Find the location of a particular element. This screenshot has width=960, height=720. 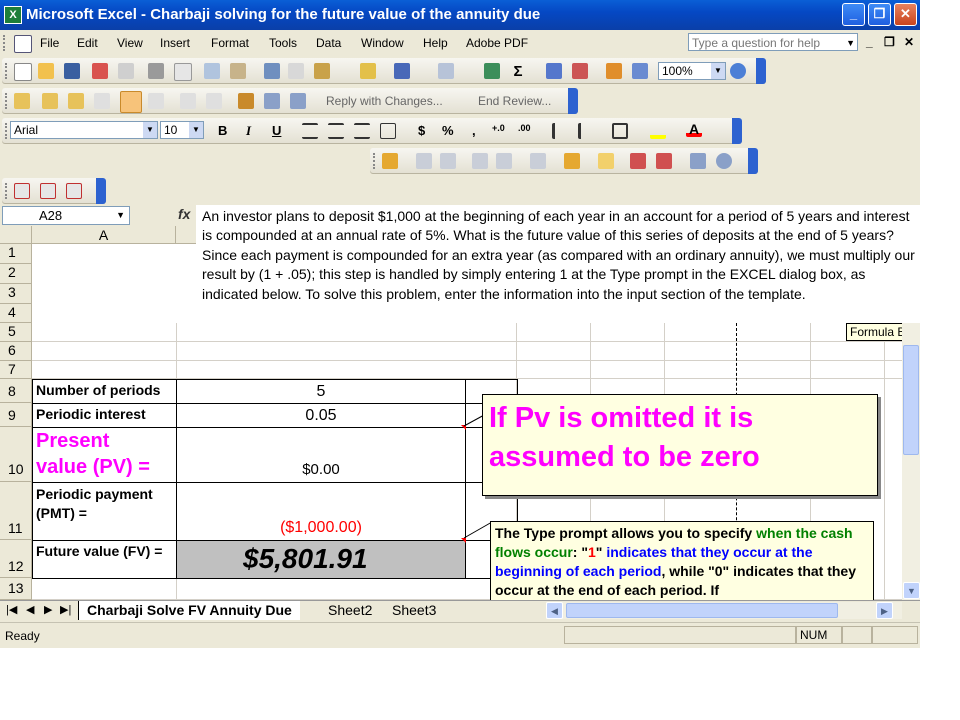

minimize-button: _ is located at coordinates (853, 14).